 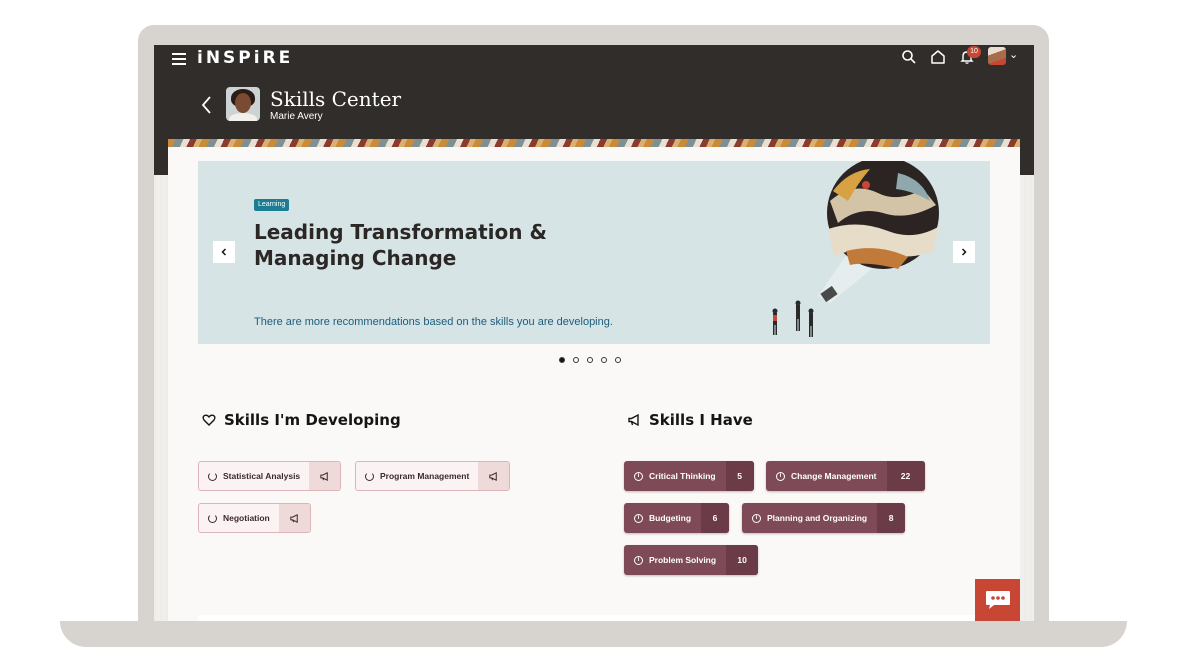 What do you see at coordinates (224, 252) in the screenshot?
I see `carousel-prev-button` at bounding box center [224, 252].